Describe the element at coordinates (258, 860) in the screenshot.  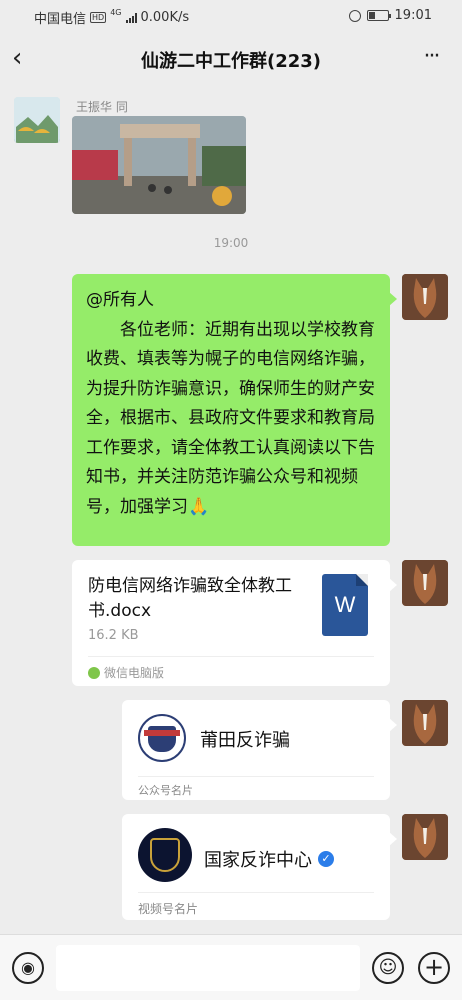
I see `channel-name: 国家反诈中心` at that location.